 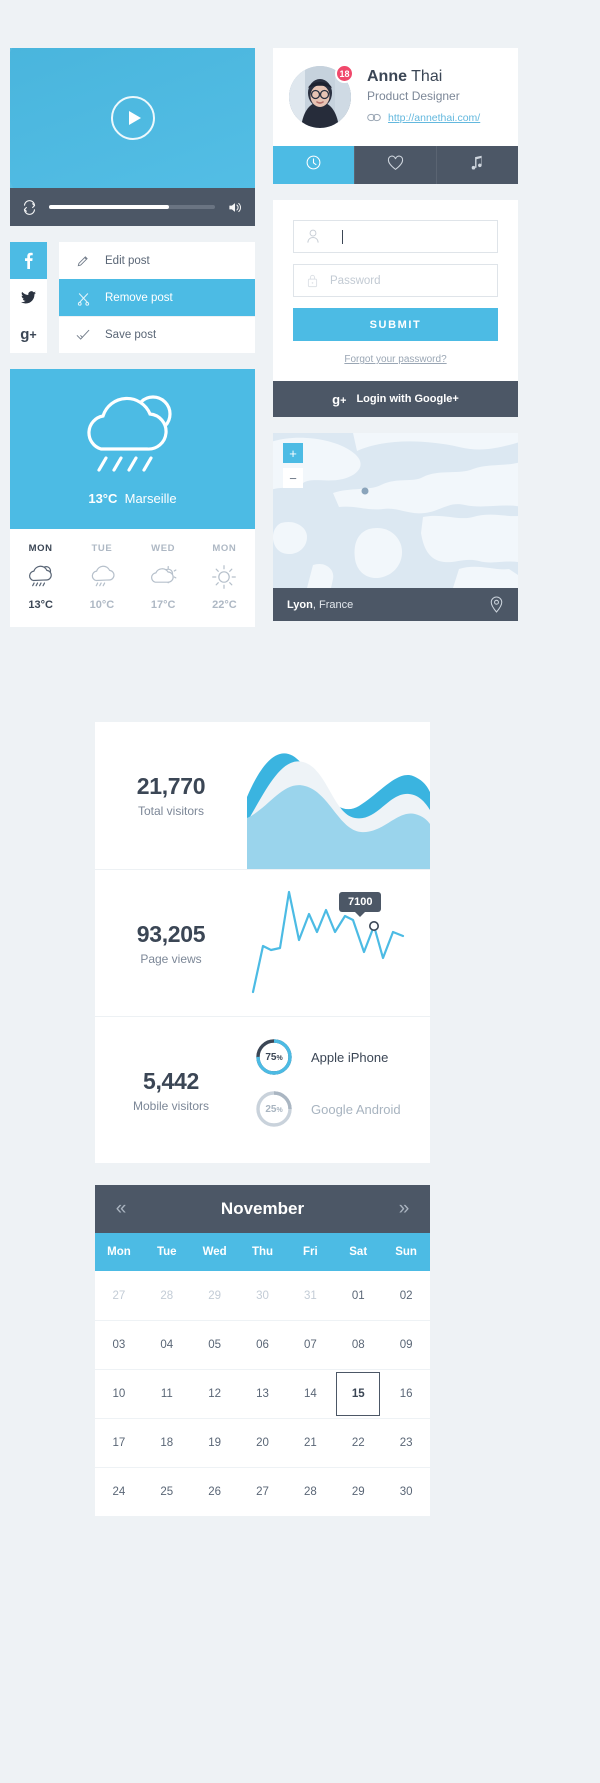 I want to click on menu-item-save-post: Save post, so click(x=157, y=334).